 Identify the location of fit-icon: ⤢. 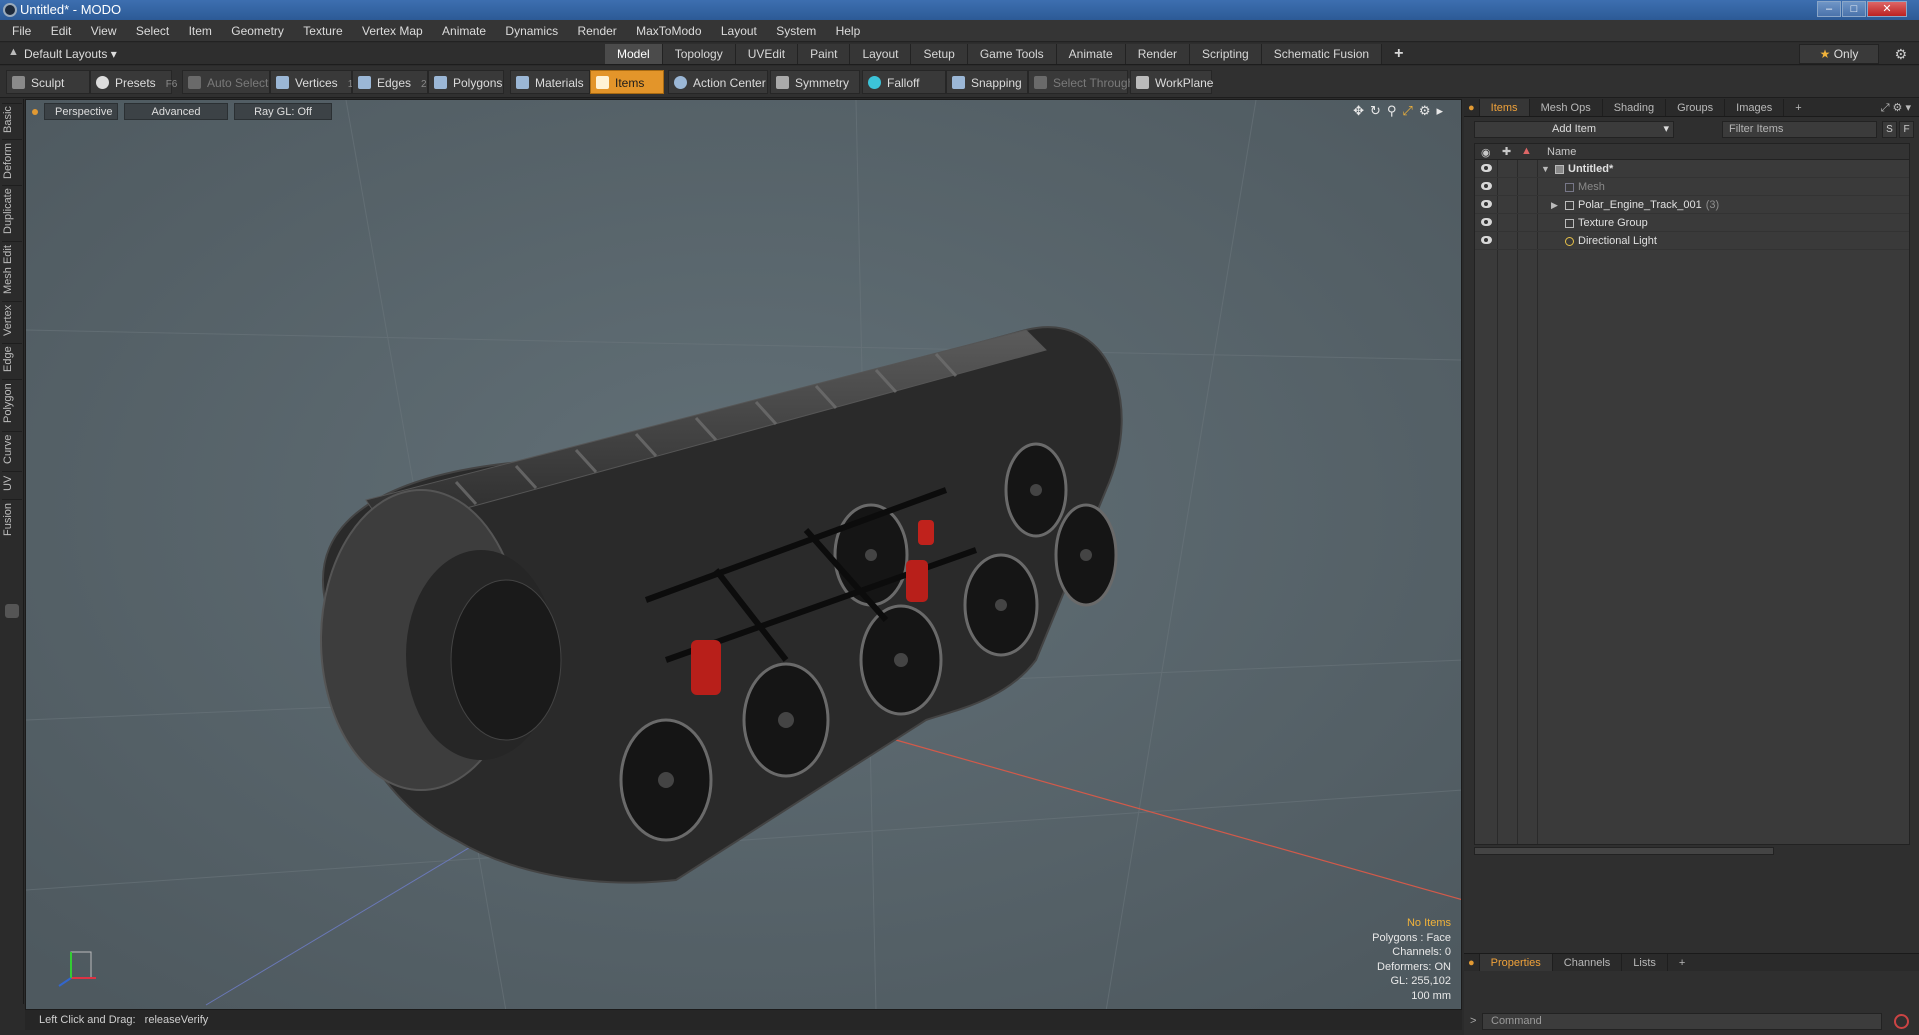
(1407, 111).